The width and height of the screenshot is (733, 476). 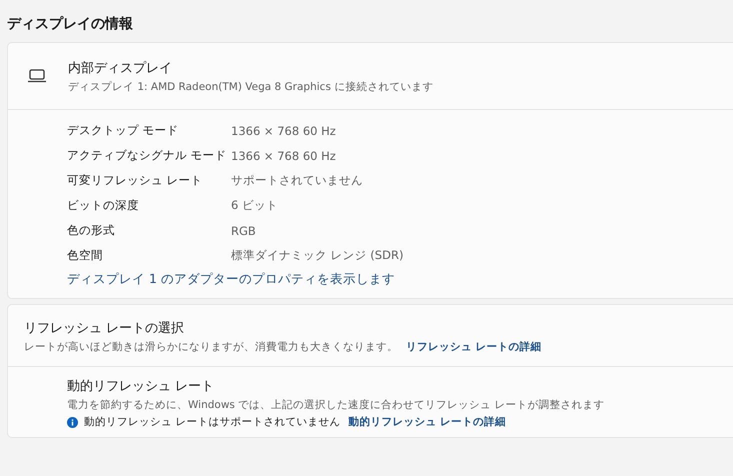 I want to click on refresh-rate-title: リフレッシュ レートの選択, so click(x=105, y=328).